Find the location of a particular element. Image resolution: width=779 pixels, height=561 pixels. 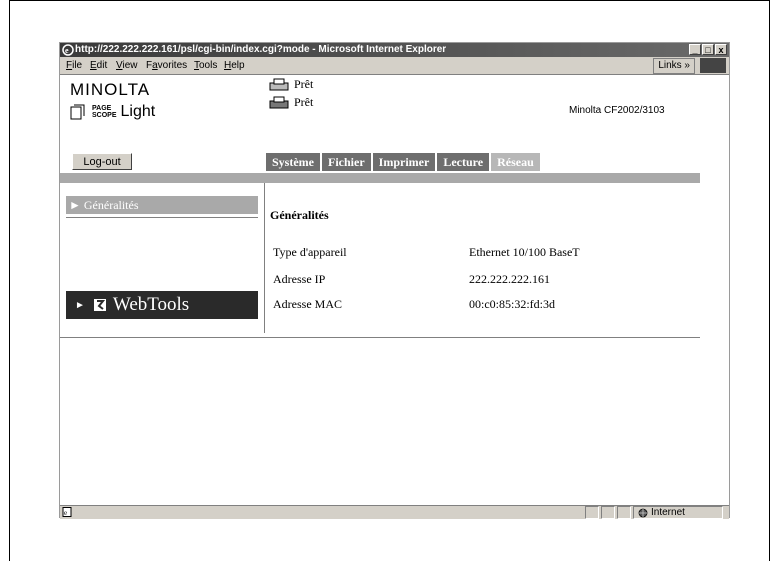

tab-systeme: Système is located at coordinates (293, 162).